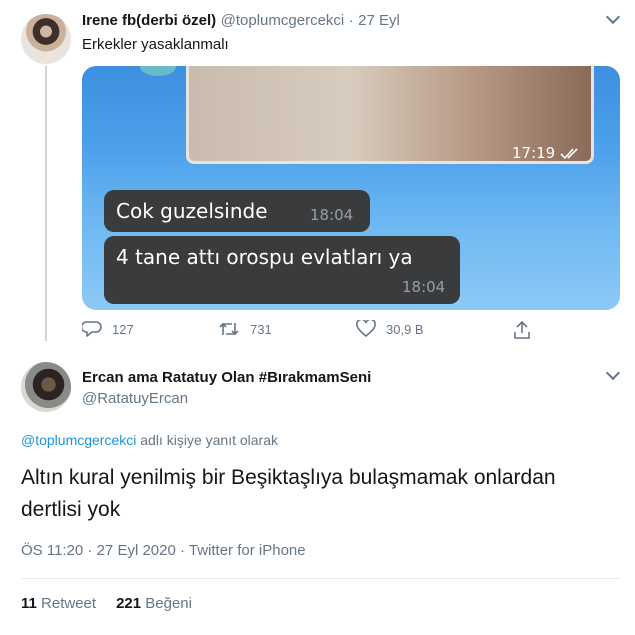 The width and height of the screenshot is (635, 635). Describe the element at coordinates (46, 203) in the screenshot. I see `thread-line` at that location.